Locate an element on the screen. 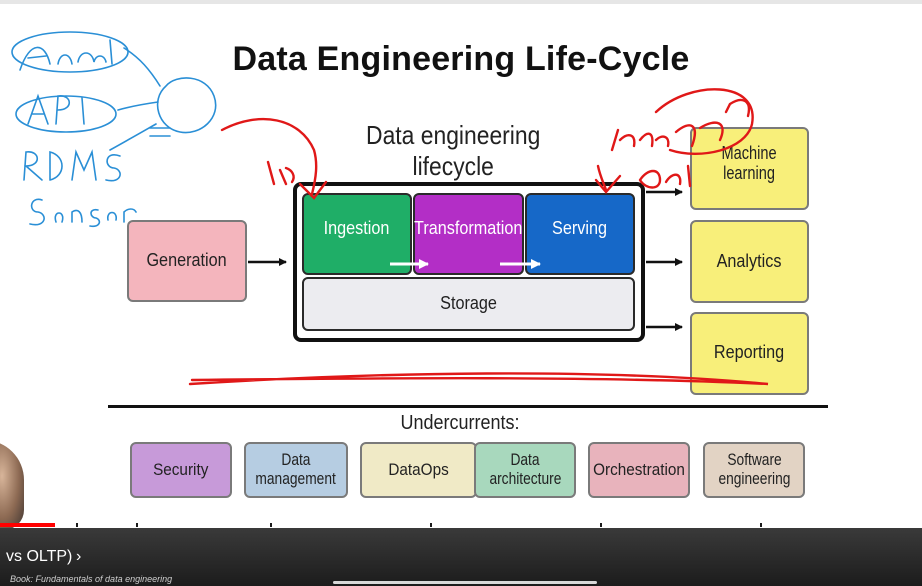 The image size is (922, 586). book-caption: Book: Fundamentals of data engineering is located at coordinates (91, 579).